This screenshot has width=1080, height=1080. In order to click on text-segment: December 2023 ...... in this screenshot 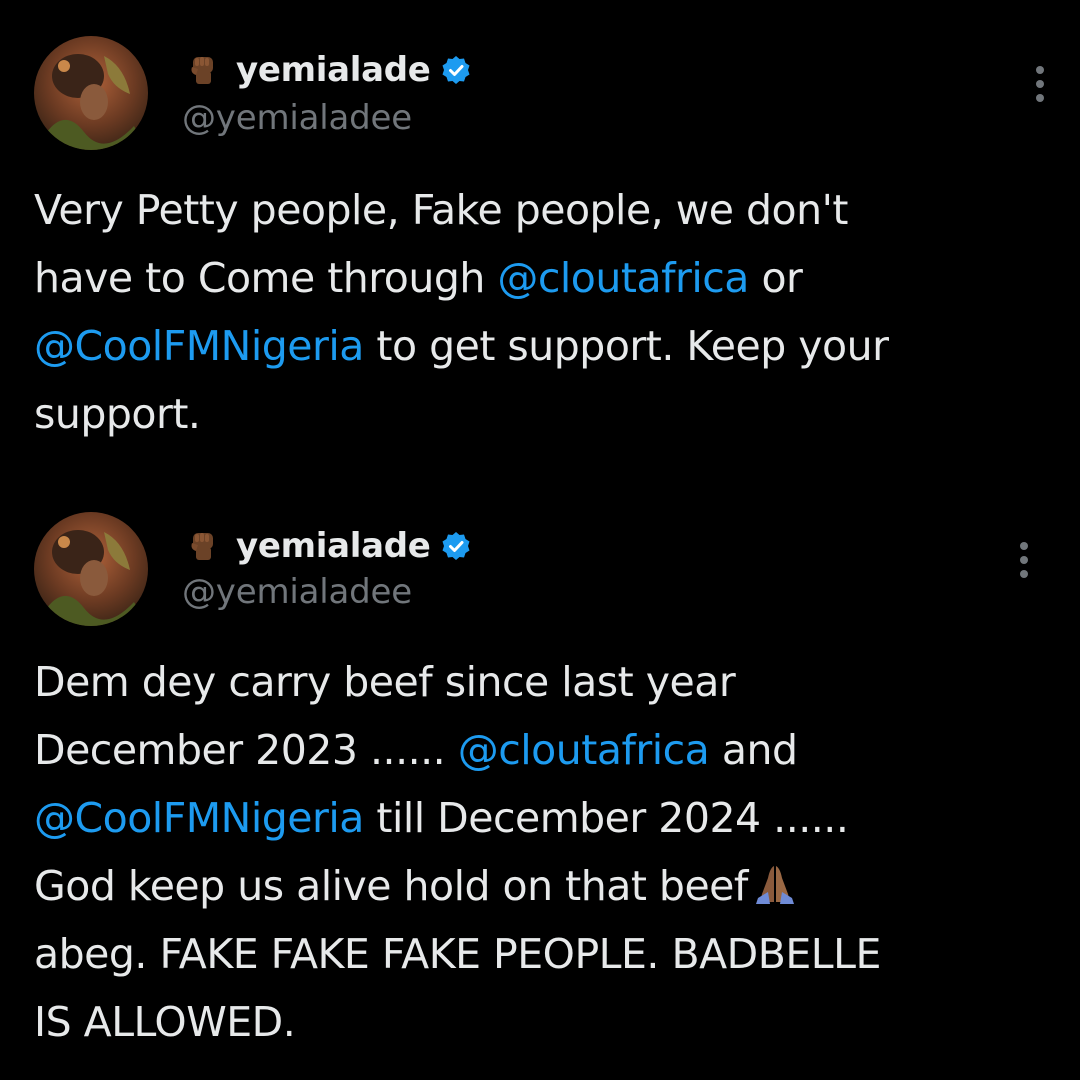, I will do `click(246, 750)`.